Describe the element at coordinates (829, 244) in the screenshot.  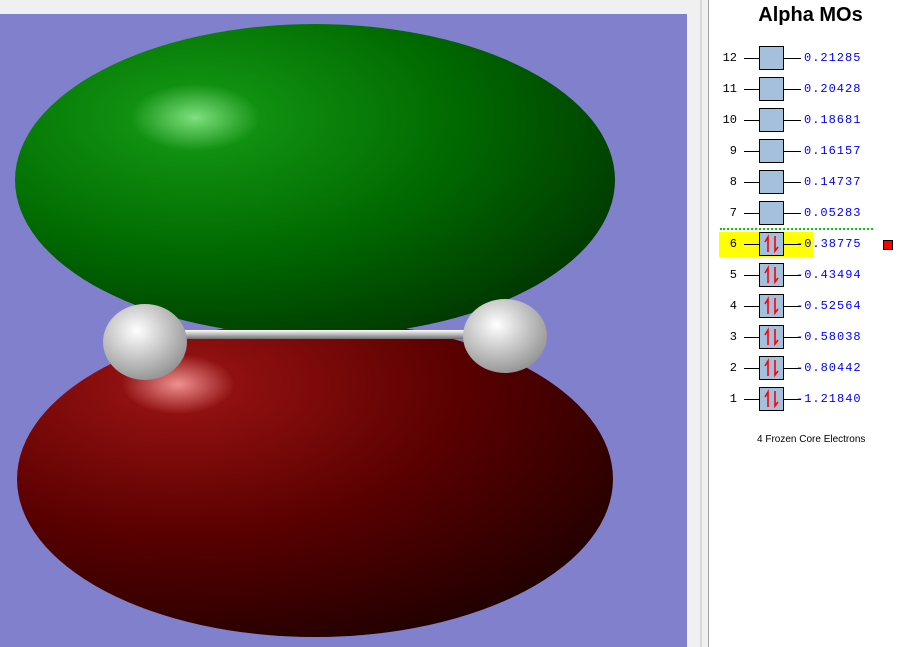
I see `orbital-energy: -0.38775` at that location.